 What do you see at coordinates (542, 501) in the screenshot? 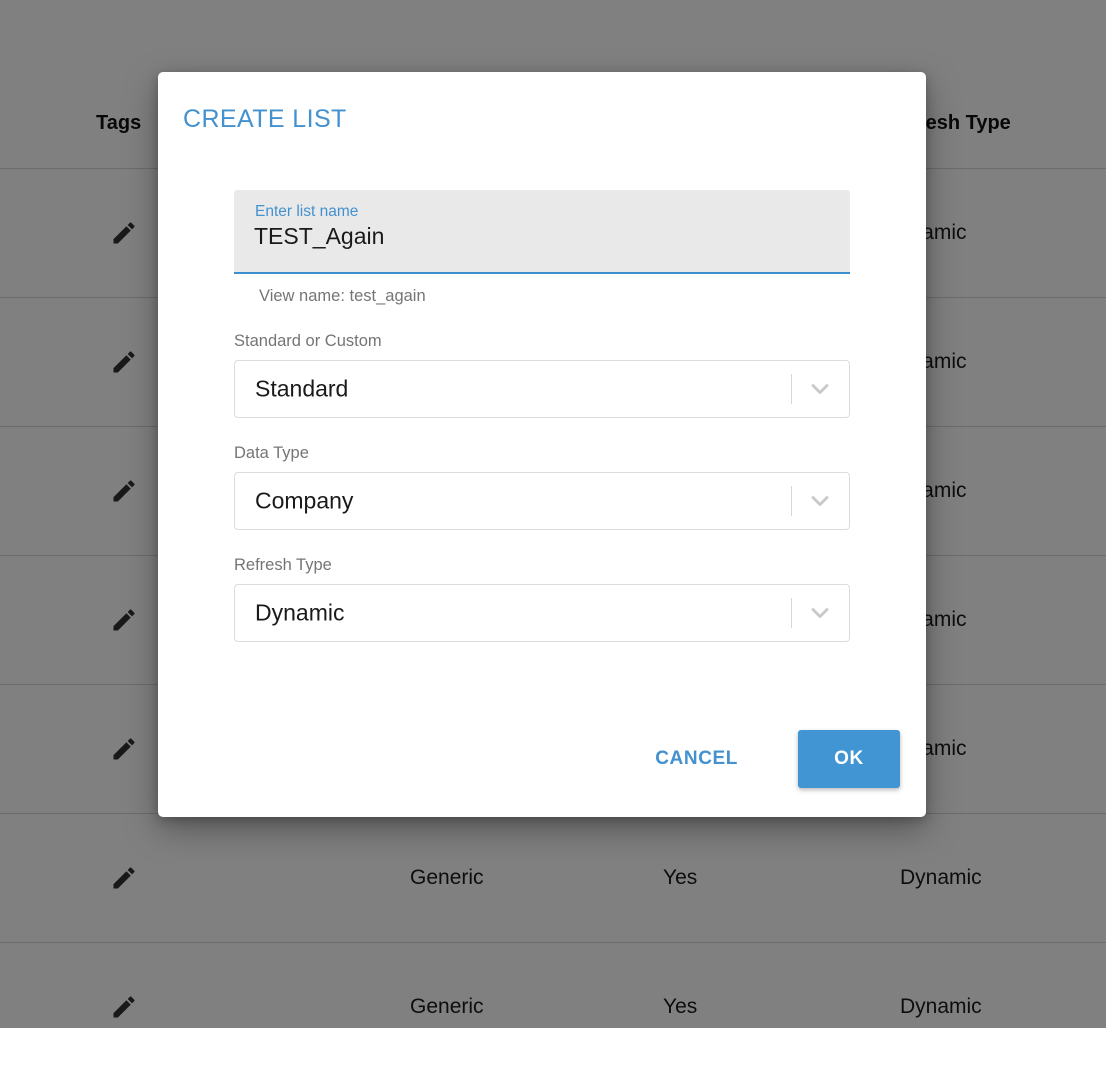
I see `select-data-type: Company` at bounding box center [542, 501].